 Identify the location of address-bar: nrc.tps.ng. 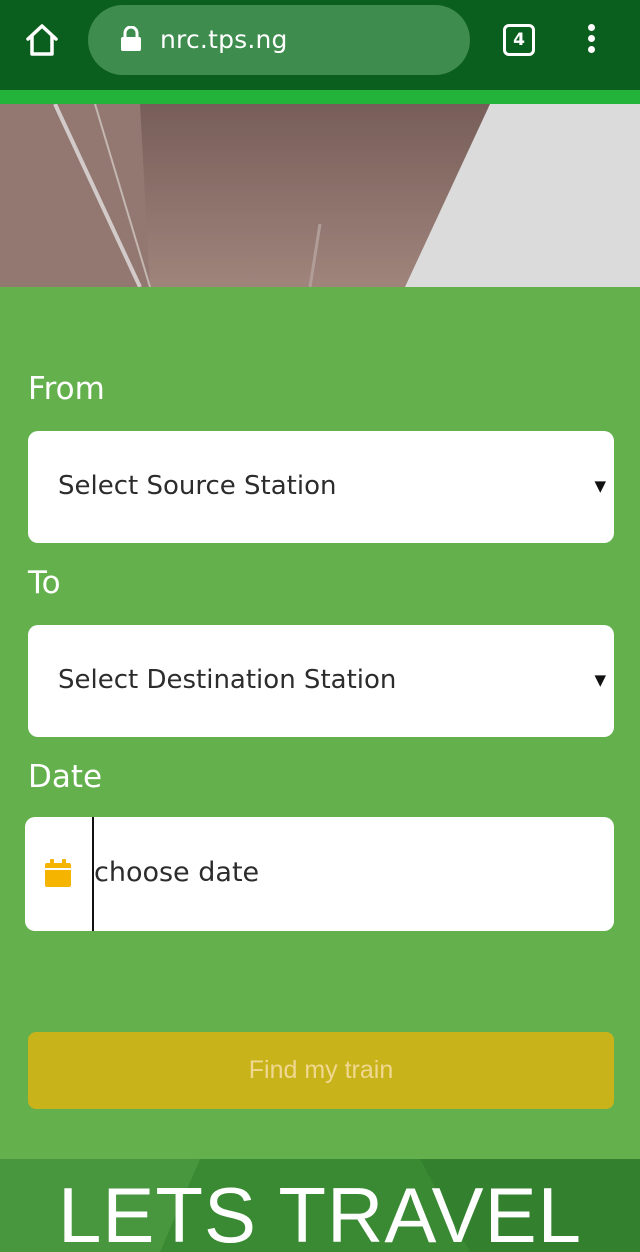
(279, 40).